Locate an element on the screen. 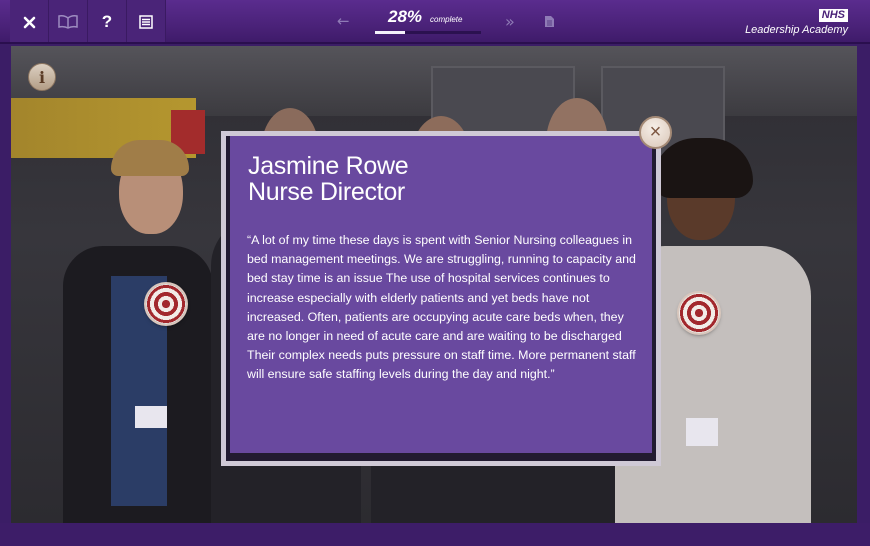 The image size is (870, 546). progress-percent: 28% is located at coordinates (405, 16).